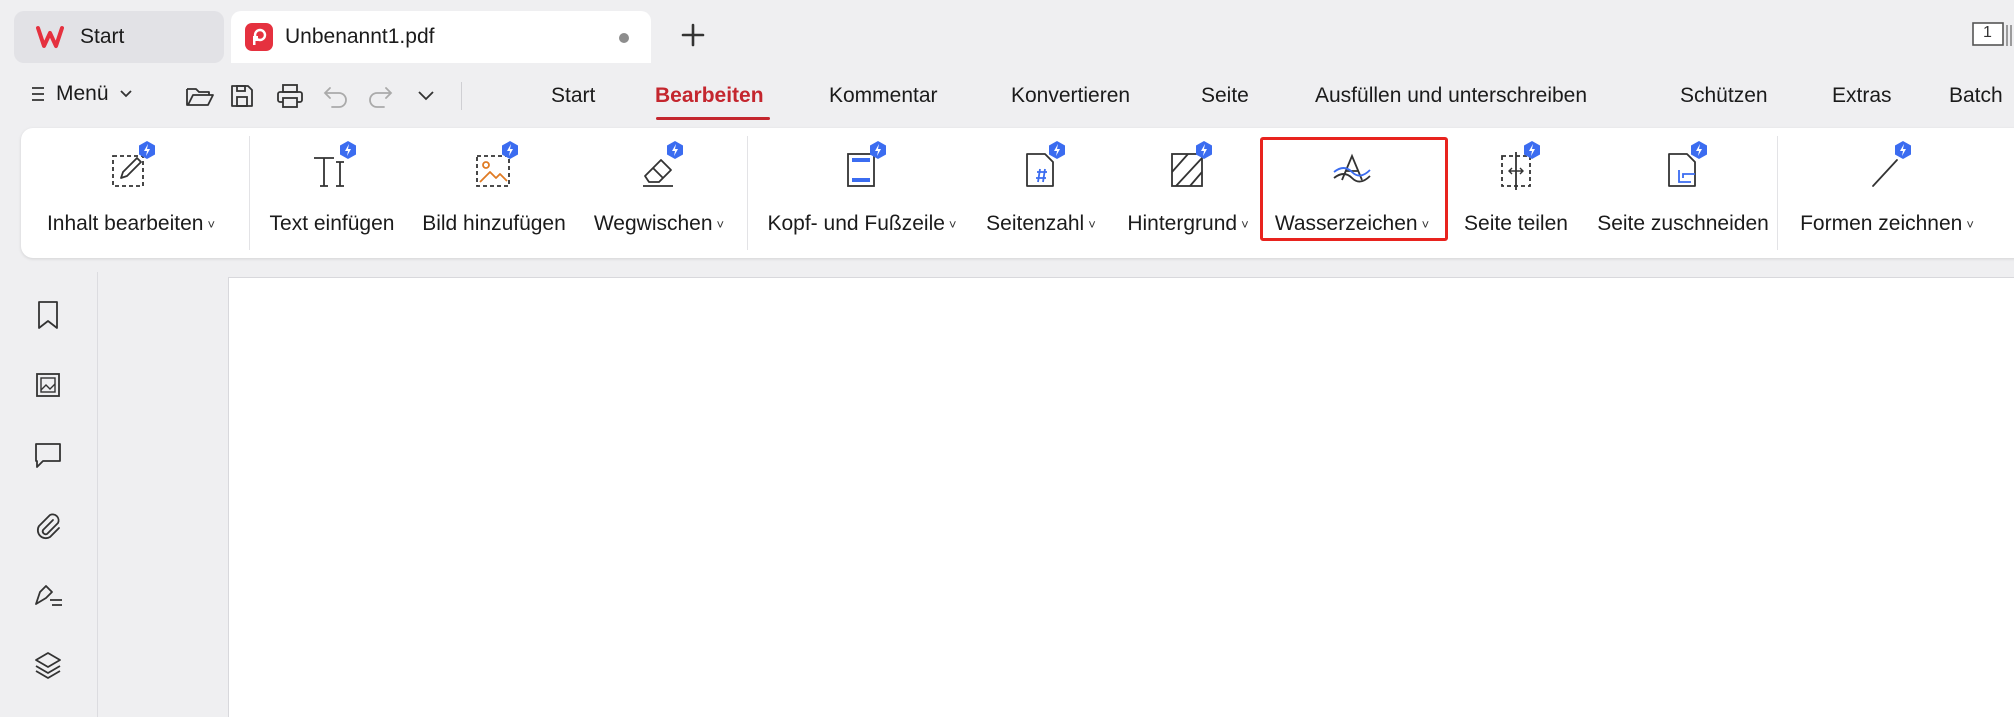 The height and width of the screenshot is (717, 2014). I want to click on signature-icon, so click(48, 595).